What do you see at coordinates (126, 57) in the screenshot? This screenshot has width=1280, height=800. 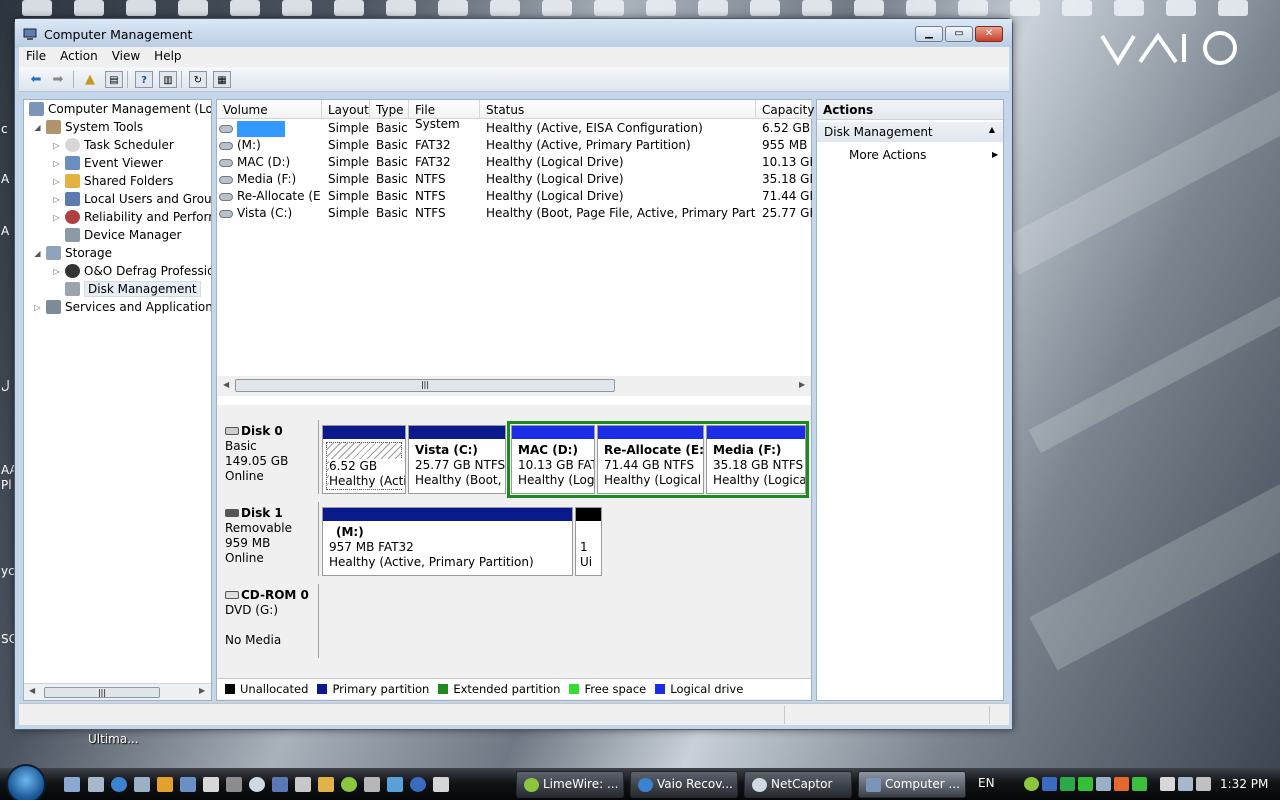 I see `menu-view: View` at bounding box center [126, 57].